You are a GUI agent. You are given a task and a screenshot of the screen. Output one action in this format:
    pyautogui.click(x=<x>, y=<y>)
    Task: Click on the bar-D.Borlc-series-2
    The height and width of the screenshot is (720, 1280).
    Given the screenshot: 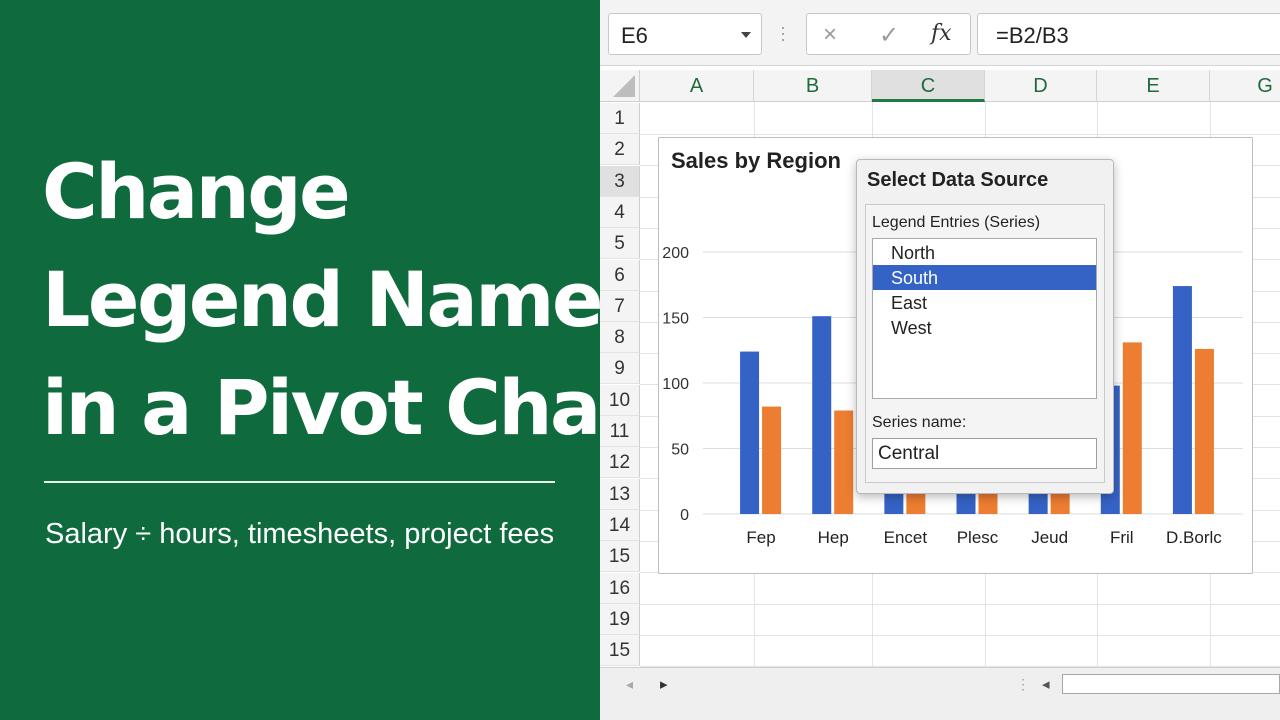 What is the action you would take?
    pyautogui.click(x=1204, y=431)
    